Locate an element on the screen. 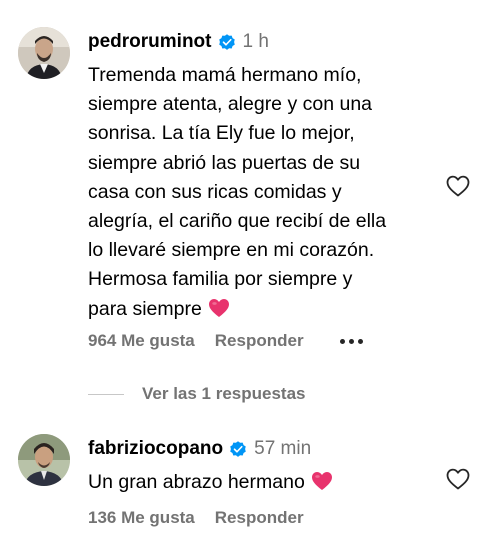 This screenshot has width=496, height=545. comment-text-line: siempre abrió las puertas de su is located at coordinates (224, 162).